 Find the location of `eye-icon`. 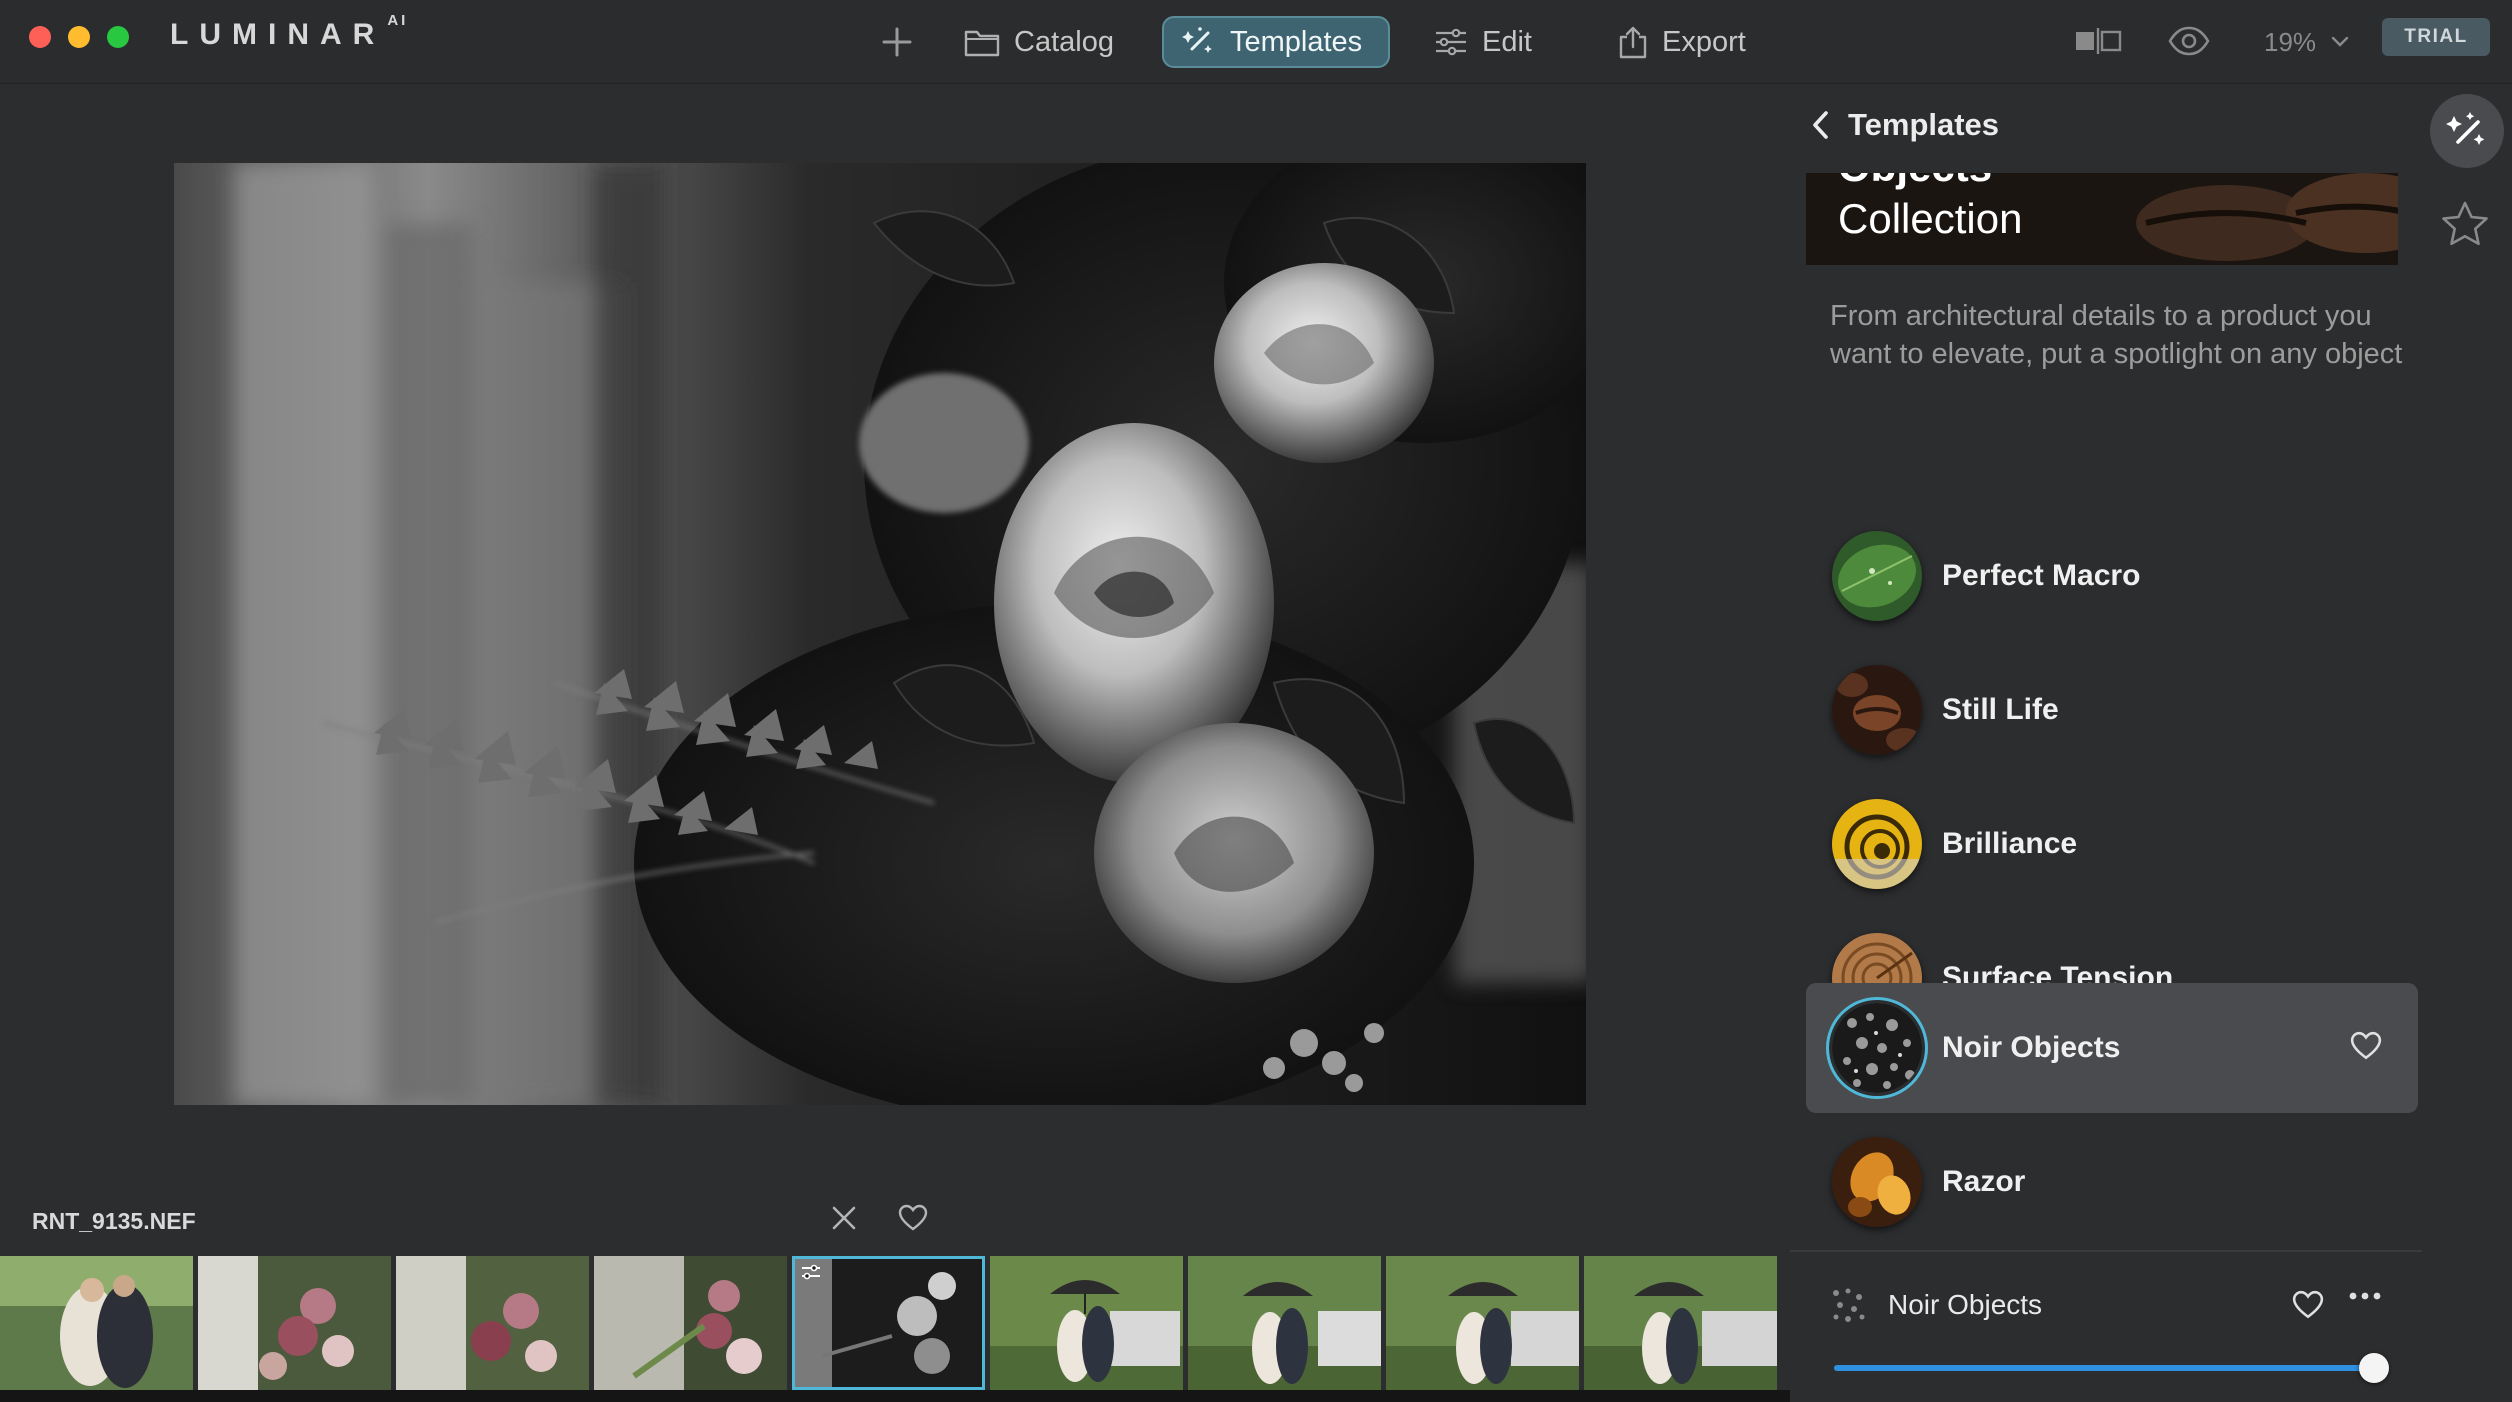

eye-icon is located at coordinates (2189, 41).